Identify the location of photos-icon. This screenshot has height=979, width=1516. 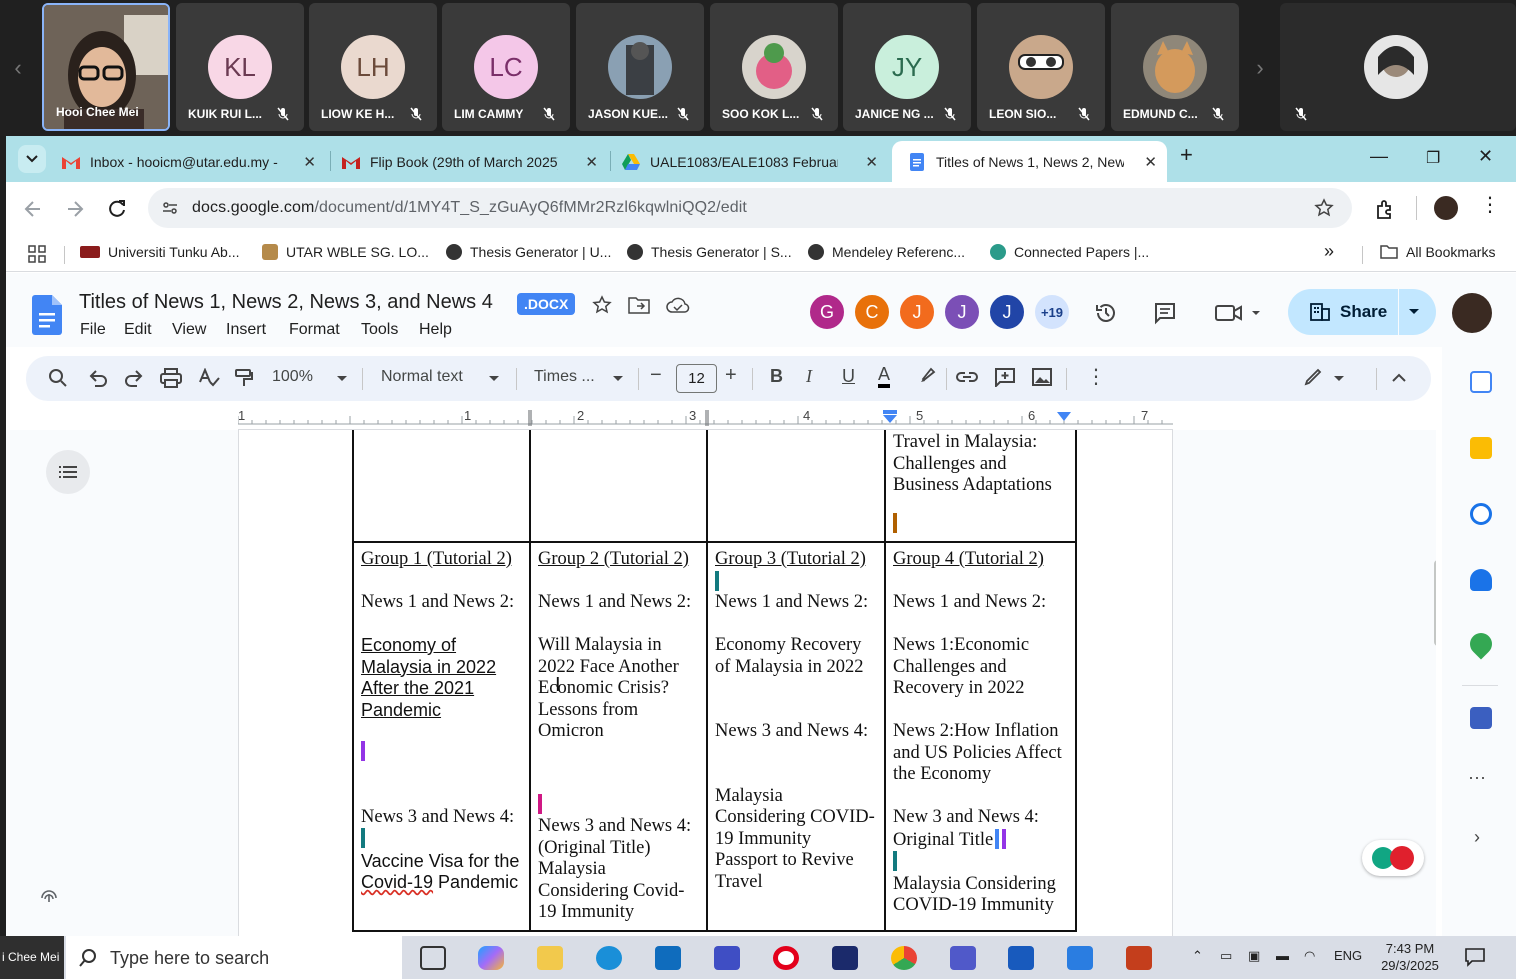
(1080, 958).